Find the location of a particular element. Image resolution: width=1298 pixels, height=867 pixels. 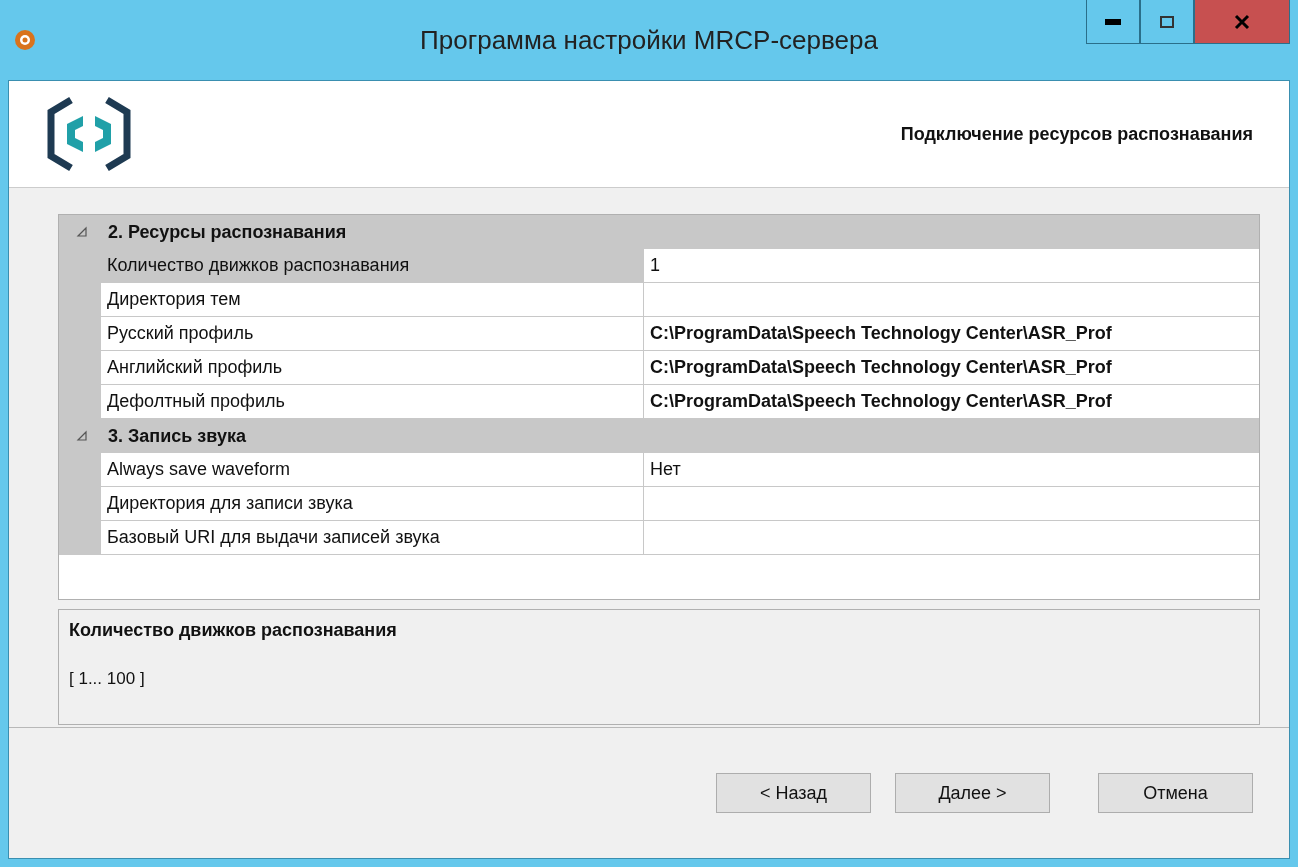

category-row: 3. Запись звука is located at coordinates (659, 436).